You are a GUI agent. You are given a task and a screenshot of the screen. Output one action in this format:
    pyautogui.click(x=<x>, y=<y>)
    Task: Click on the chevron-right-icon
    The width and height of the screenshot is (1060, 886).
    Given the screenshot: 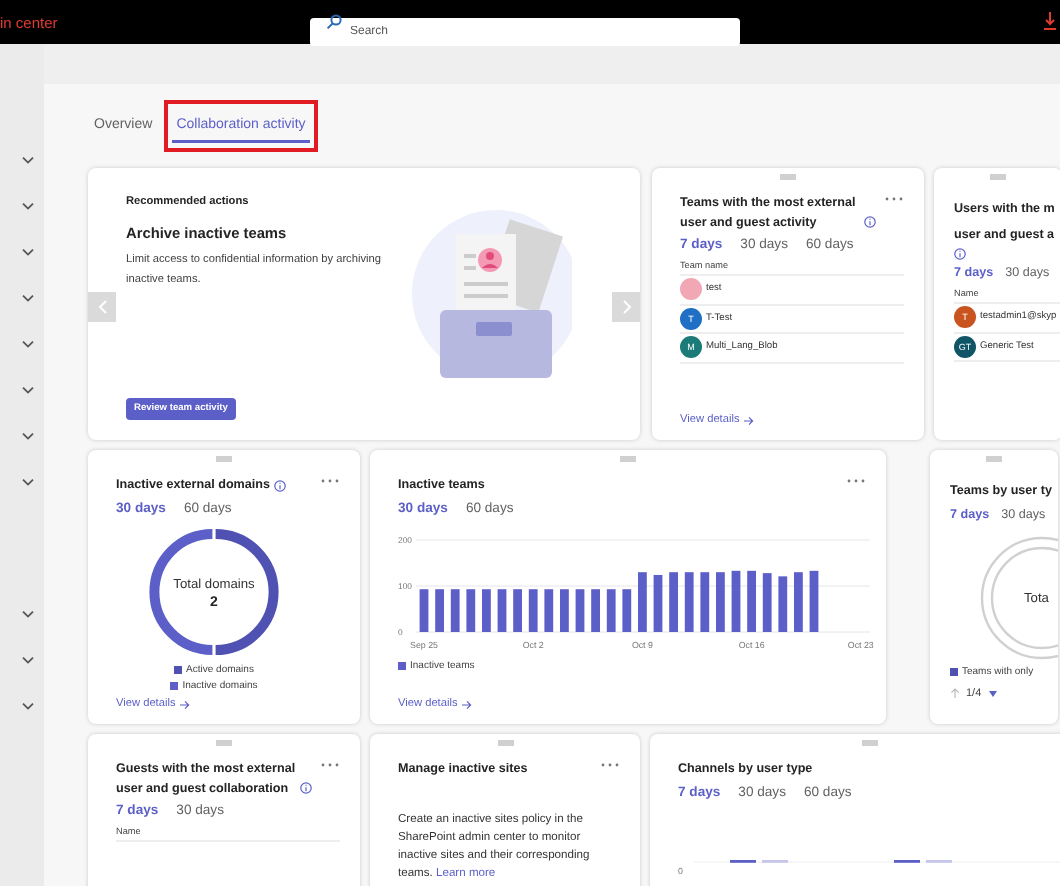 What is the action you would take?
    pyautogui.click(x=626, y=307)
    